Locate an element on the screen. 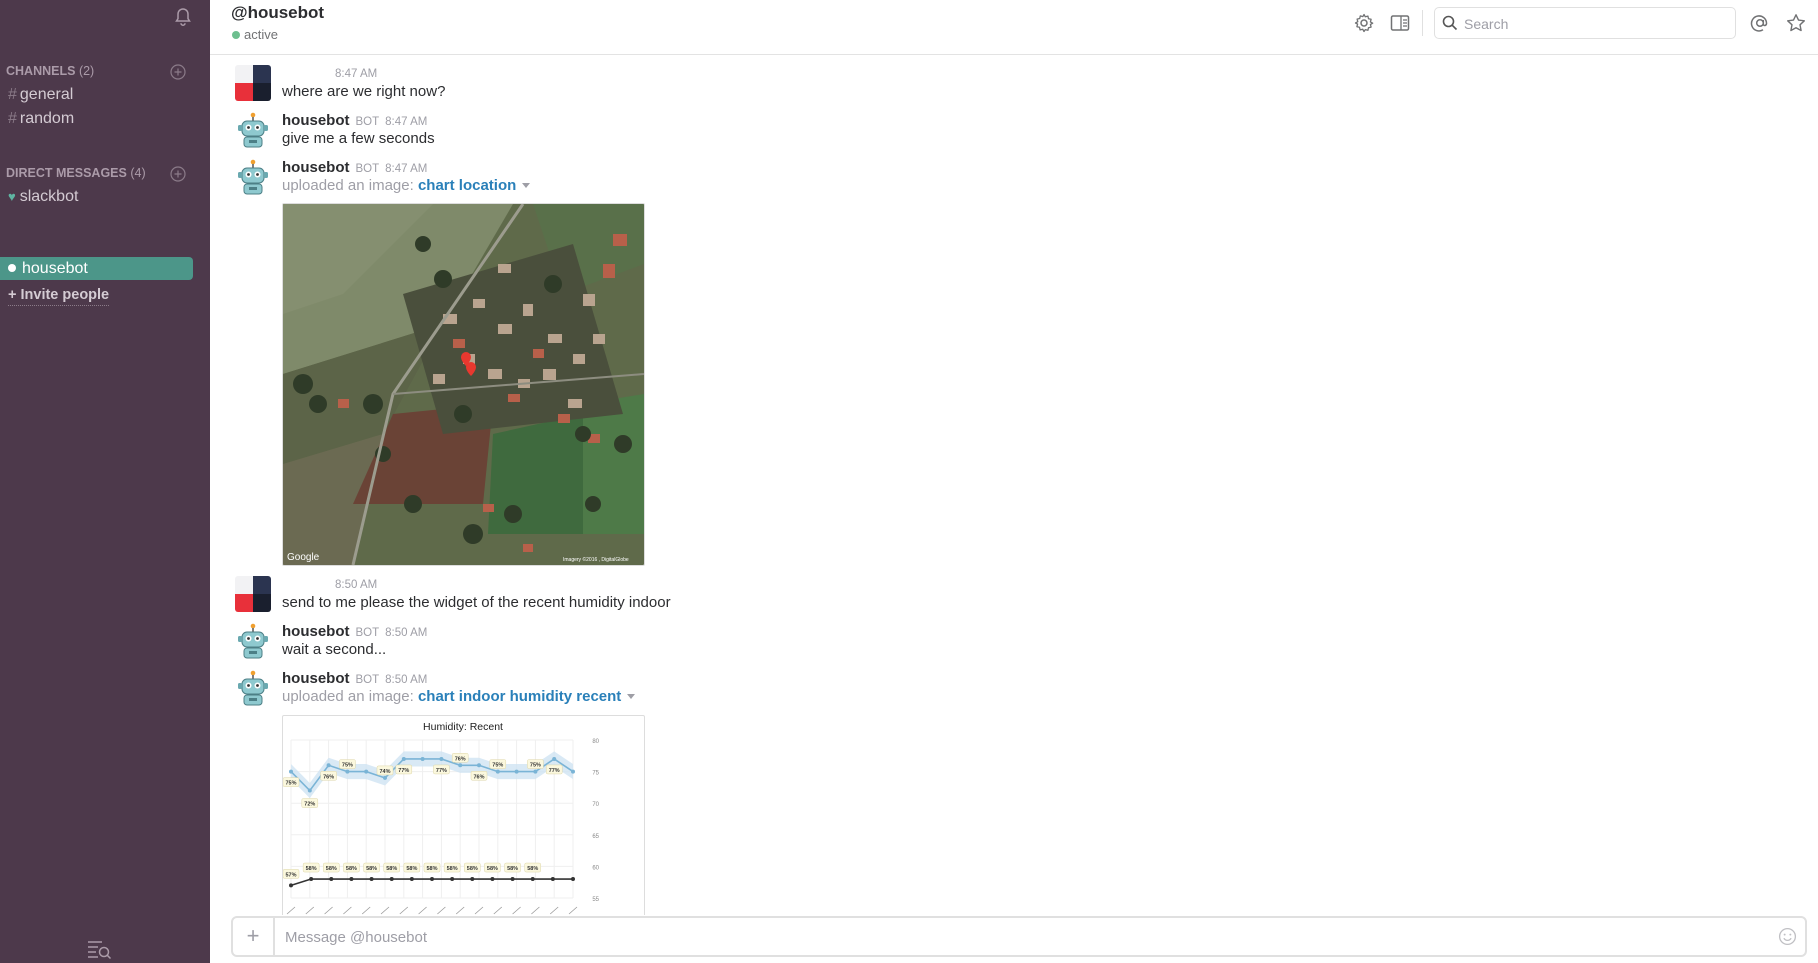 This screenshot has width=1818, height=963. mentions-at-icon is located at coordinates (1760, 23).